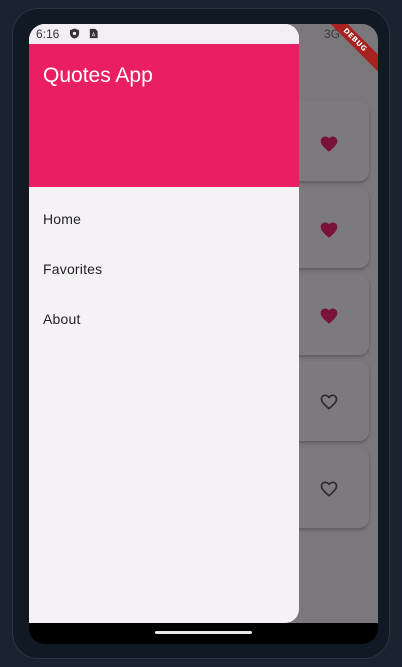 The height and width of the screenshot is (667, 402). I want to click on drawer-header: Quotes App, so click(164, 115).